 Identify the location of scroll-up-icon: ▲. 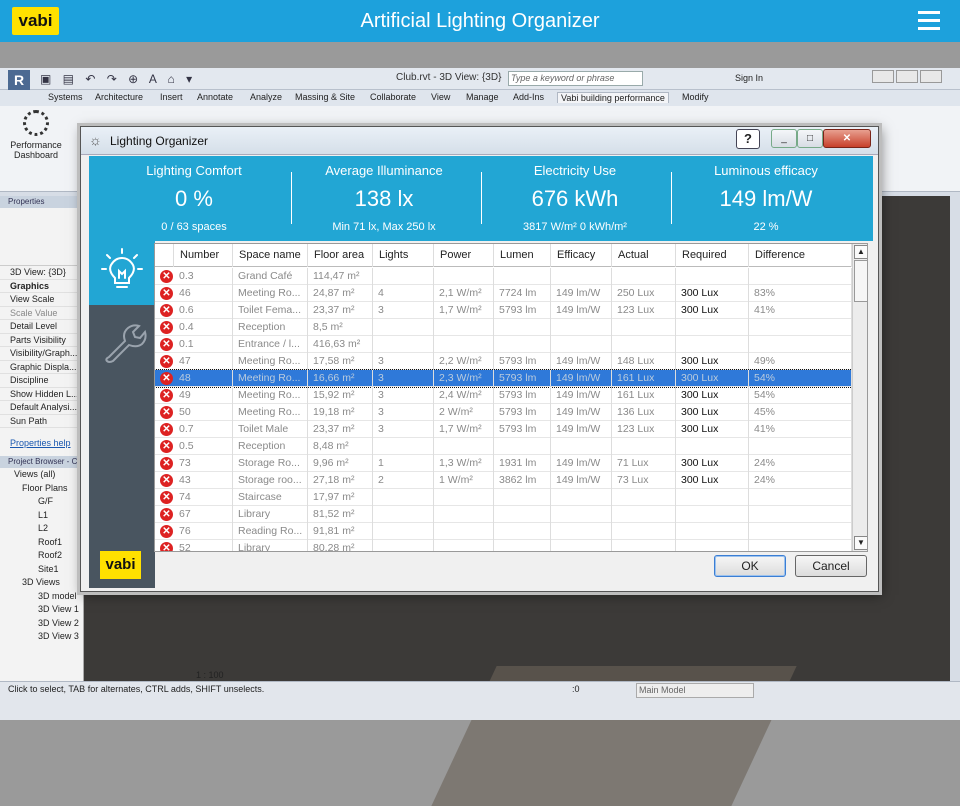
(860, 252).